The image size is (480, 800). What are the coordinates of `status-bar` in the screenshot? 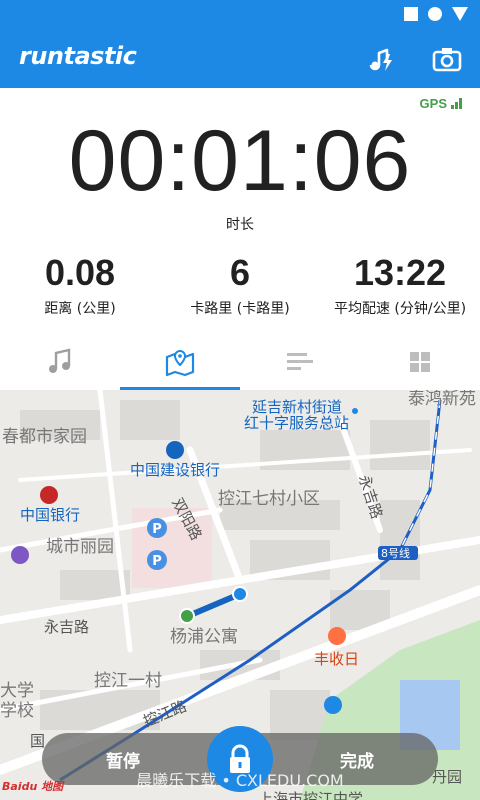 It's located at (240, 15).